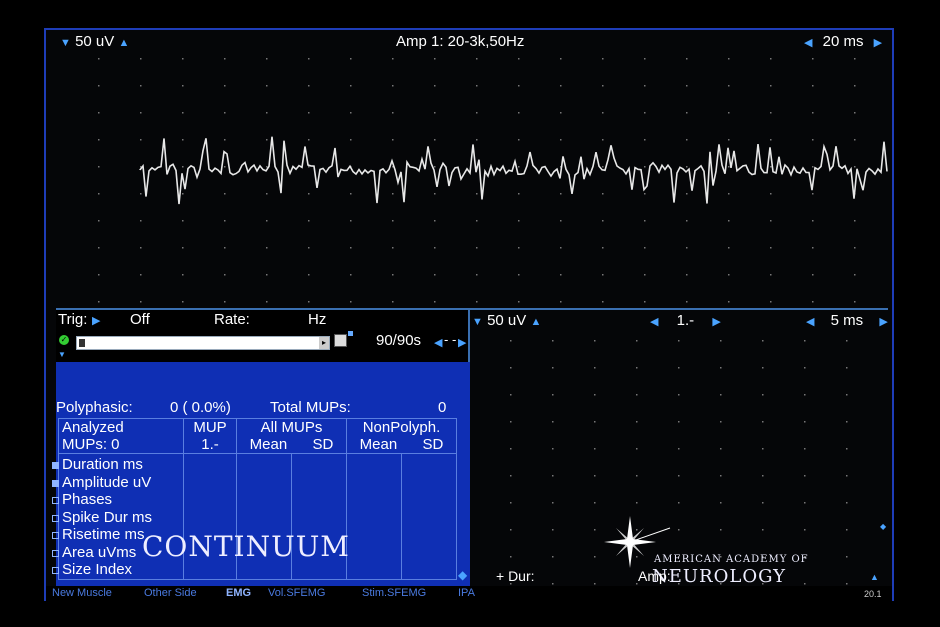 This screenshot has height=627, width=940. I want to click on parameter-label: Duration ms, so click(102, 464).